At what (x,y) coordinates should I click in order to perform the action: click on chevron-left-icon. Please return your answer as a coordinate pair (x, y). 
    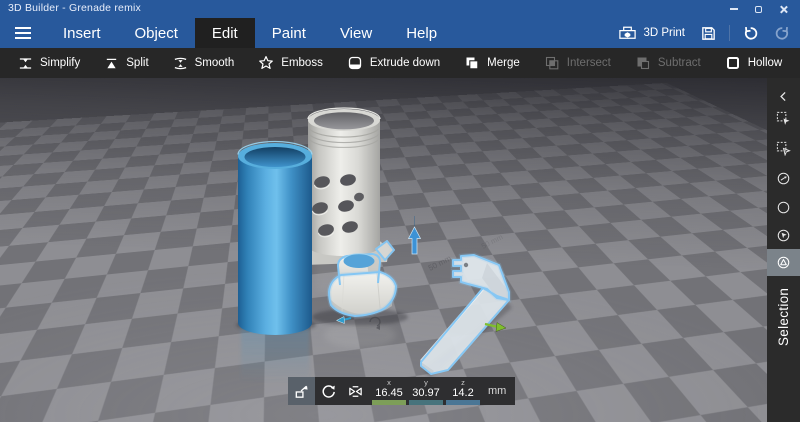
    Looking at the image, I should click on (783, 96).